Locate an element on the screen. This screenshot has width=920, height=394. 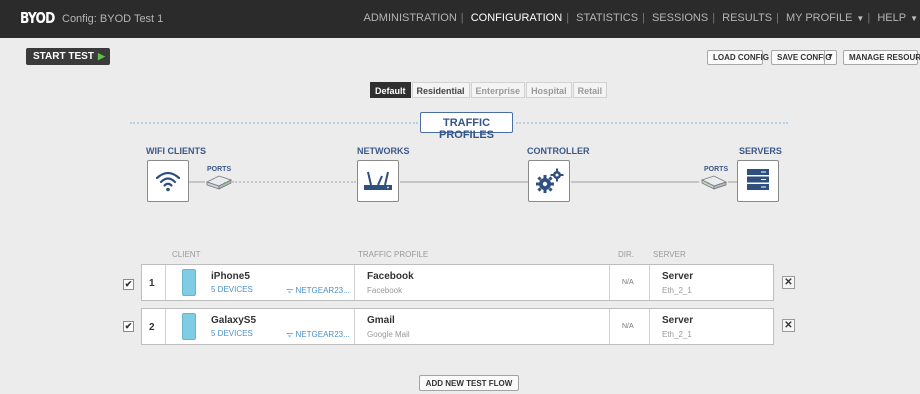
nav-statistics: STATISTICS is located at coordinates (607, 18).